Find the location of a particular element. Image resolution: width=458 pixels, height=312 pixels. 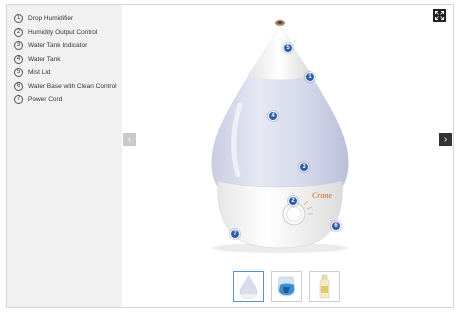

legend-item: 7 Power Cord is located at coordinates (65, 100).